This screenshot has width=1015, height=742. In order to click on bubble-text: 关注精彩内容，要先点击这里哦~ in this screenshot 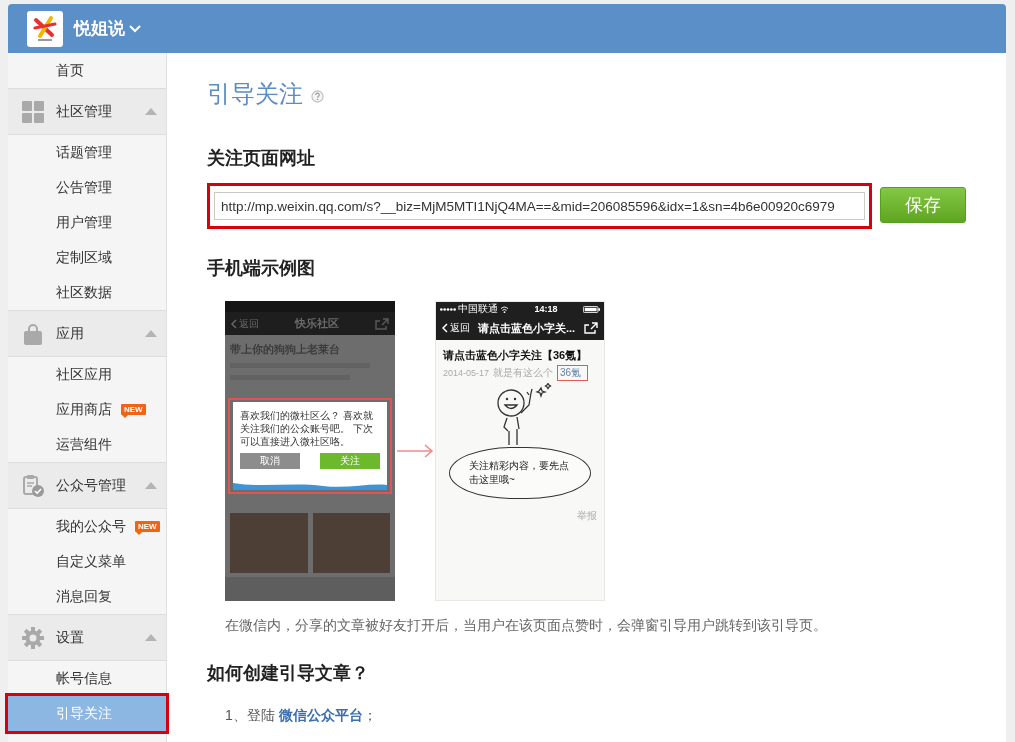, I will do `click(519, 473)`.